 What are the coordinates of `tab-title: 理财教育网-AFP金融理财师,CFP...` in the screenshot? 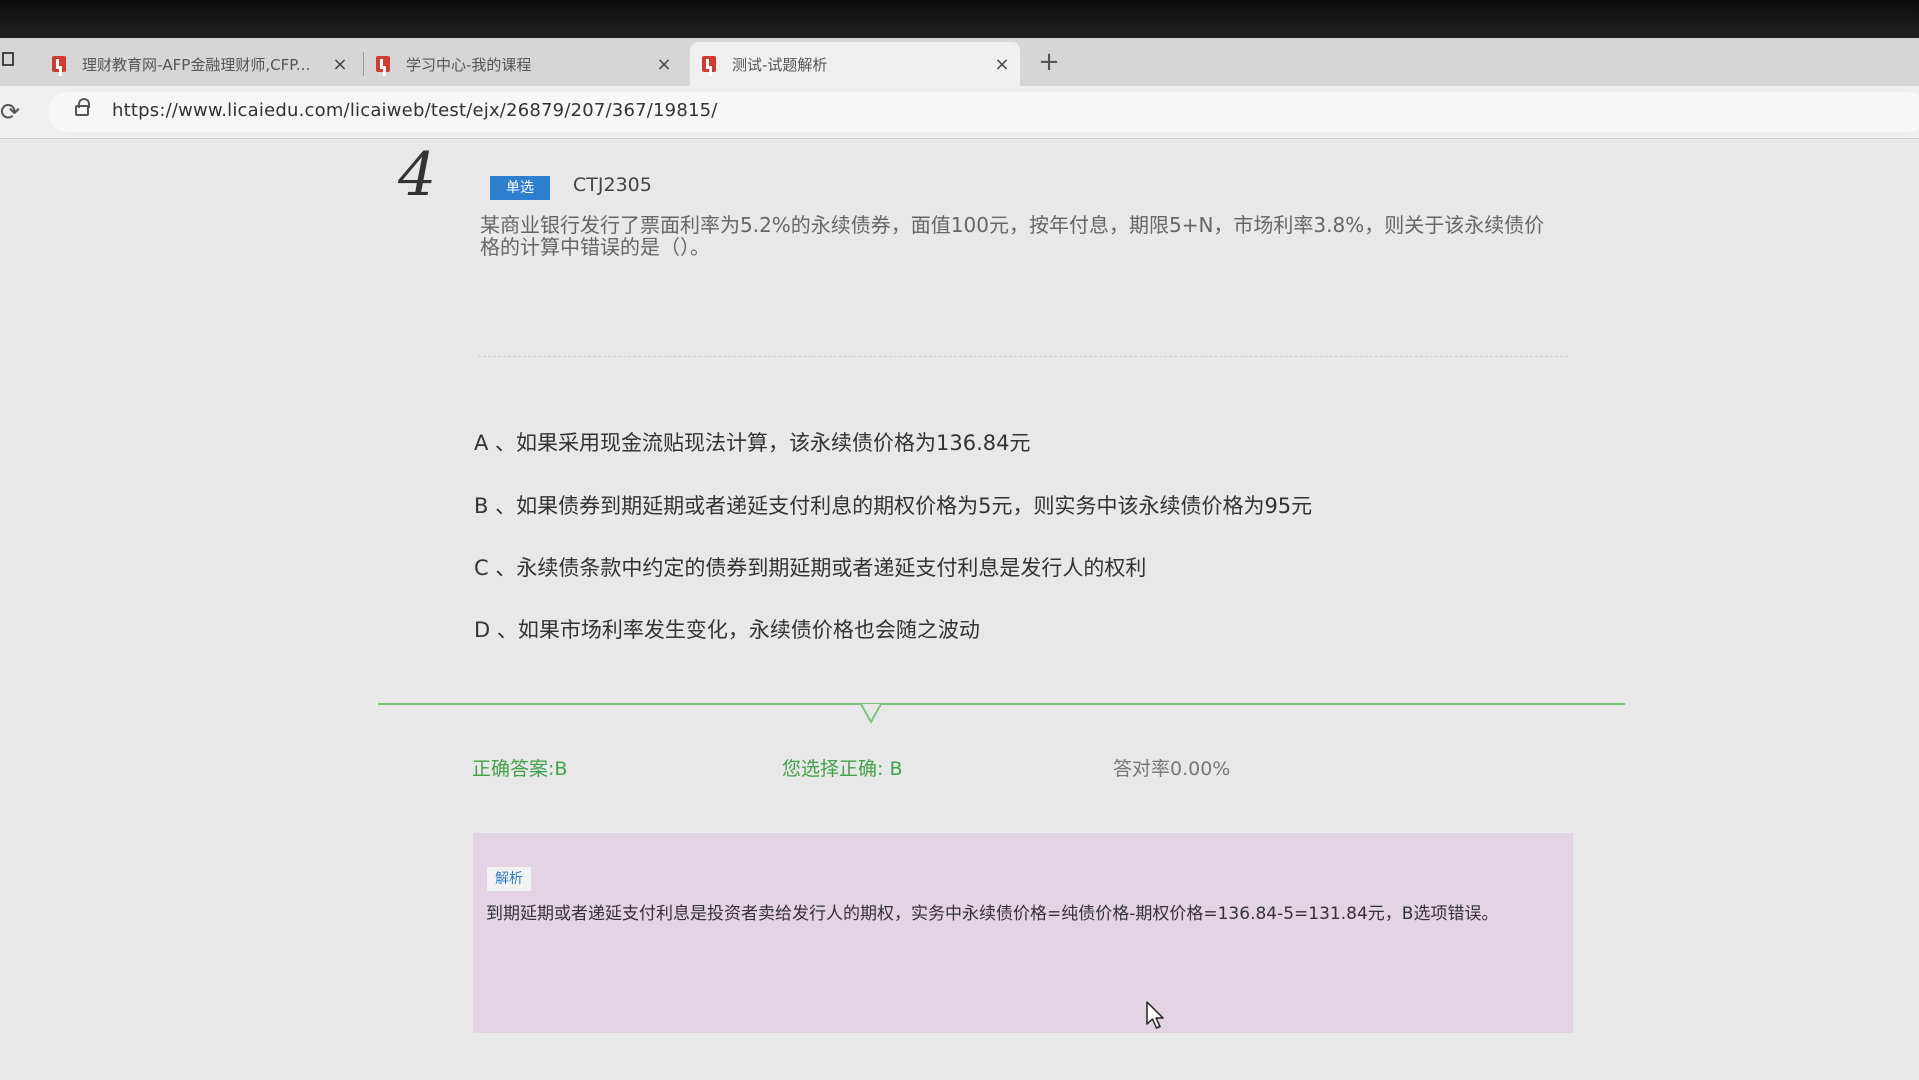 It's located at (196, 64).